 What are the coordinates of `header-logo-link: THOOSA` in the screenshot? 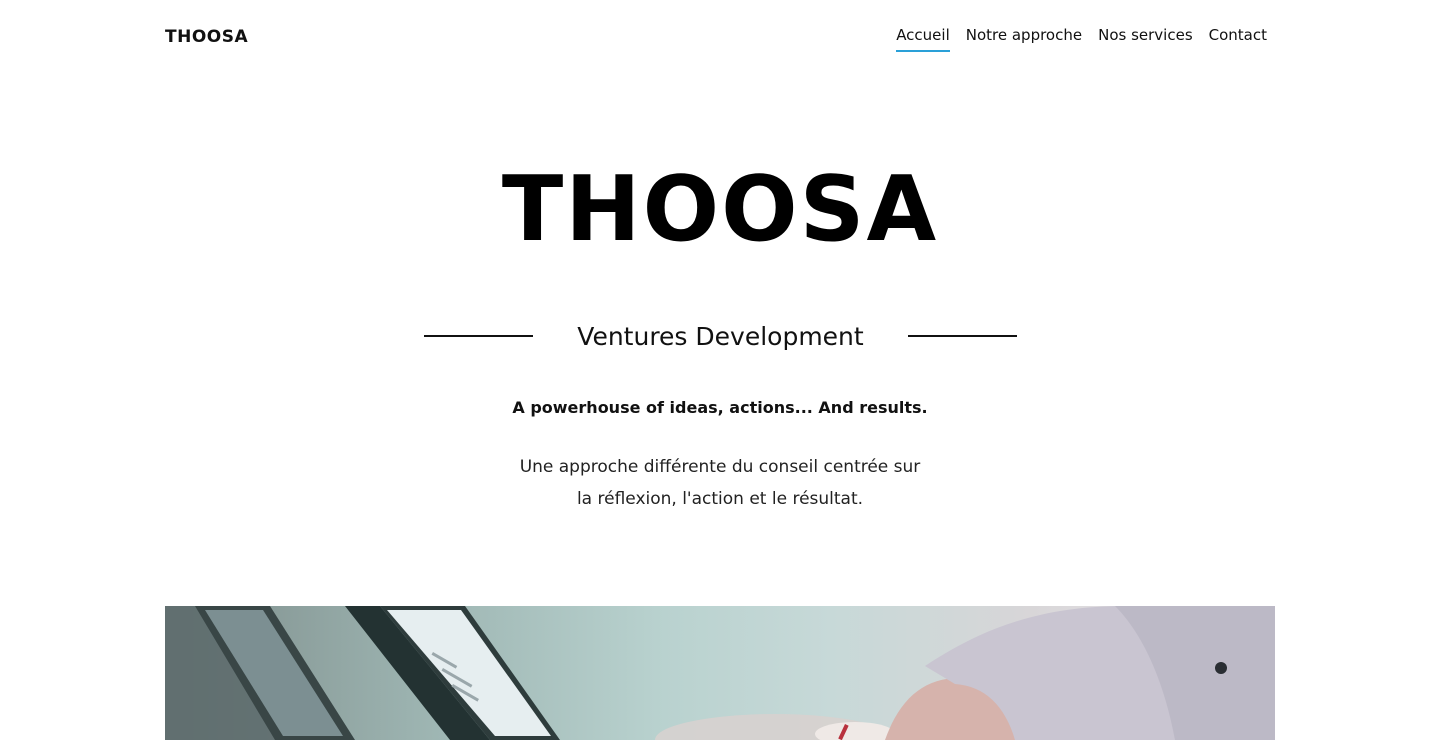 It's located at (206, 37).